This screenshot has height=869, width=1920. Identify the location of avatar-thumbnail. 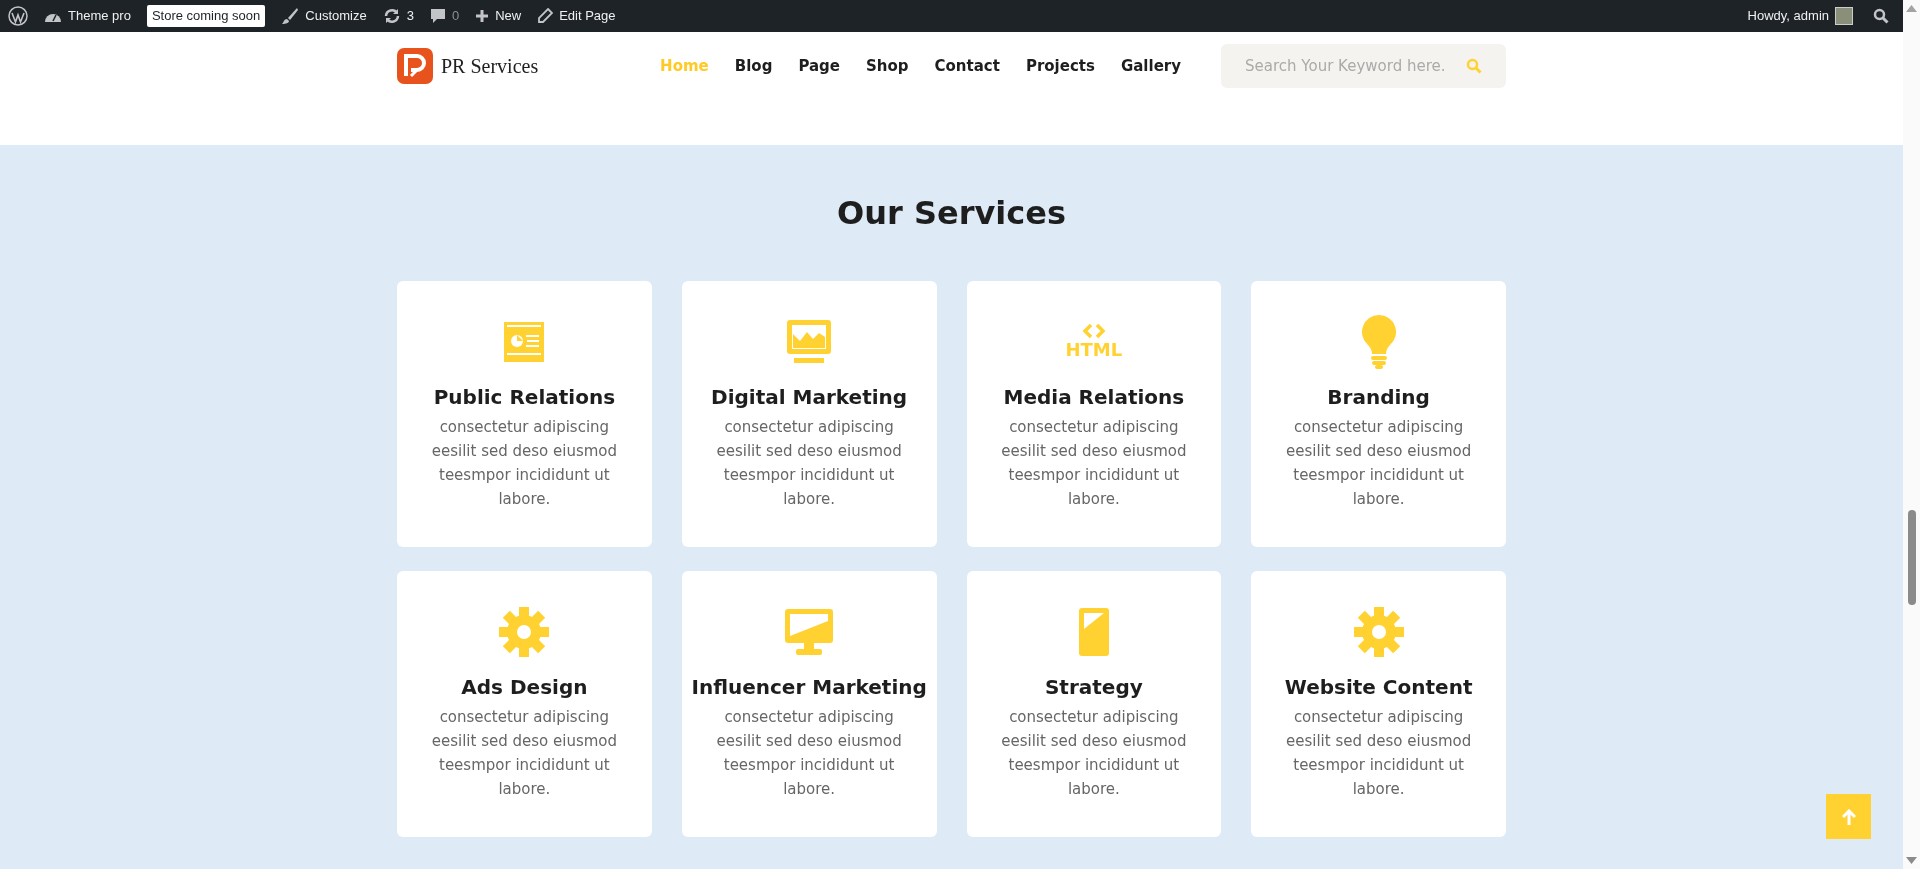
(1844, 16).